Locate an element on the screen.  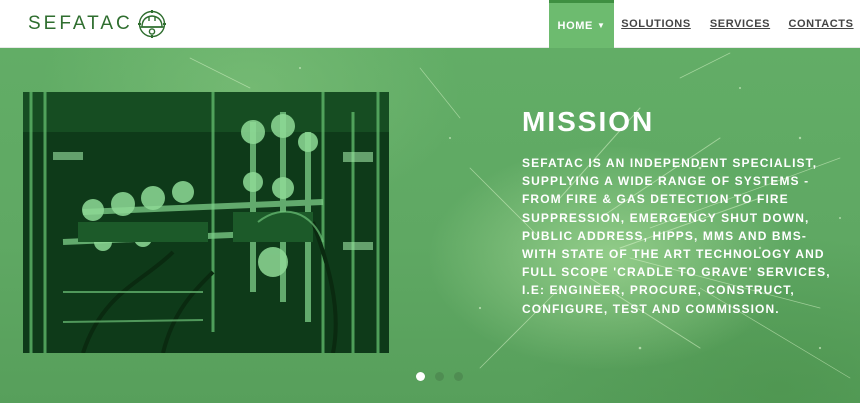
slide-title: MISSION is located at coordinates (588, 121).